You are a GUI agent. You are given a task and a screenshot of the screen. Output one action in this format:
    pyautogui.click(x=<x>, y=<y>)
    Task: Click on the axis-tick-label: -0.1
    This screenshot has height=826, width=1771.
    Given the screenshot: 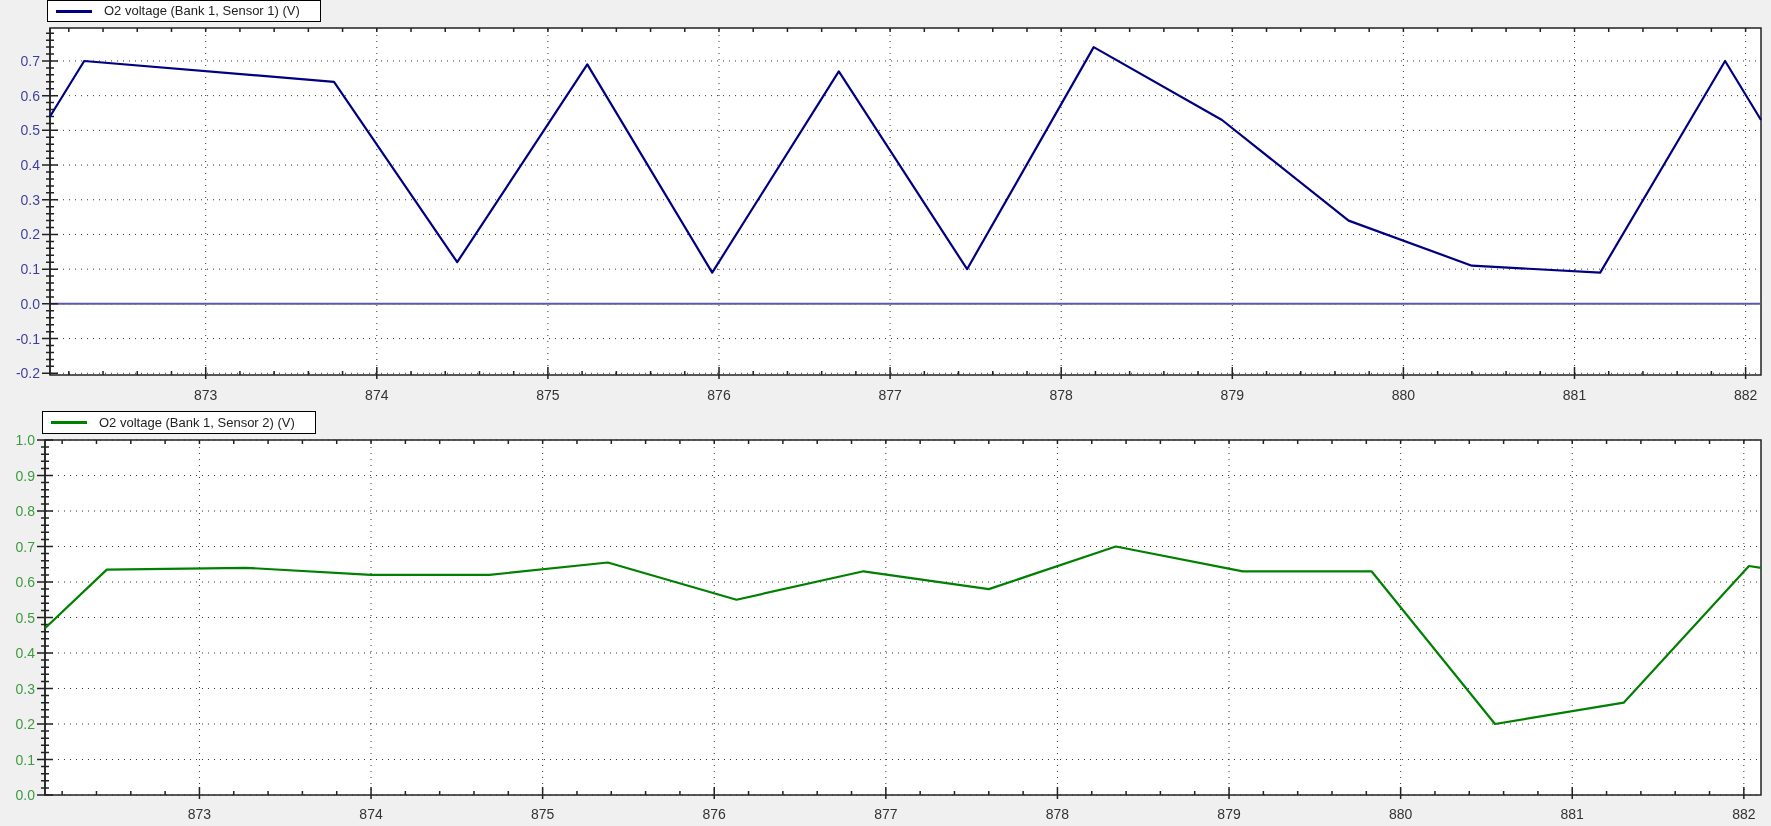 What is the action you would take?
    pyautogui.click(x=27, y=338)
    